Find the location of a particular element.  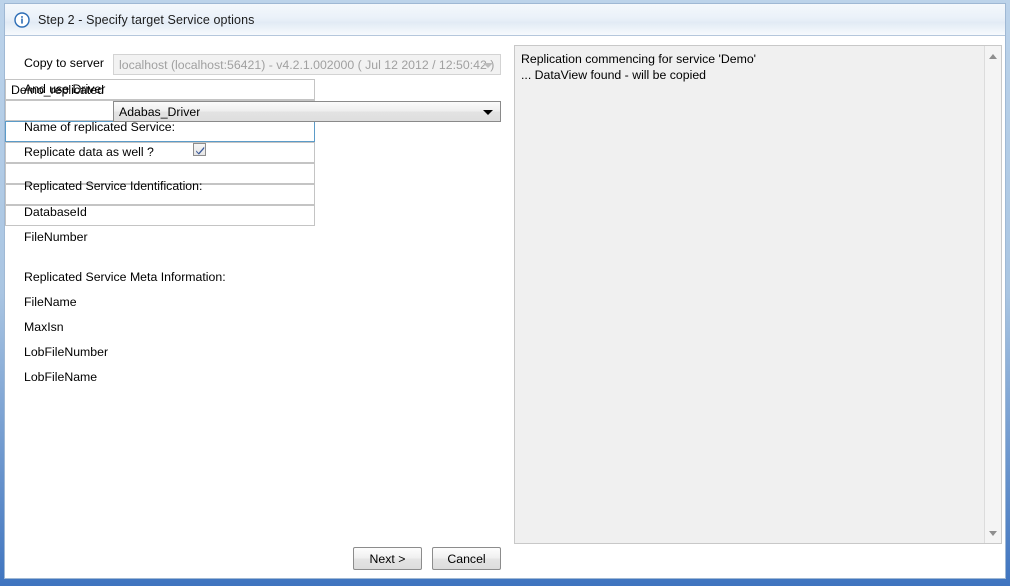

databaseid-label: DatabaseId is located at coordinates (55, 212).